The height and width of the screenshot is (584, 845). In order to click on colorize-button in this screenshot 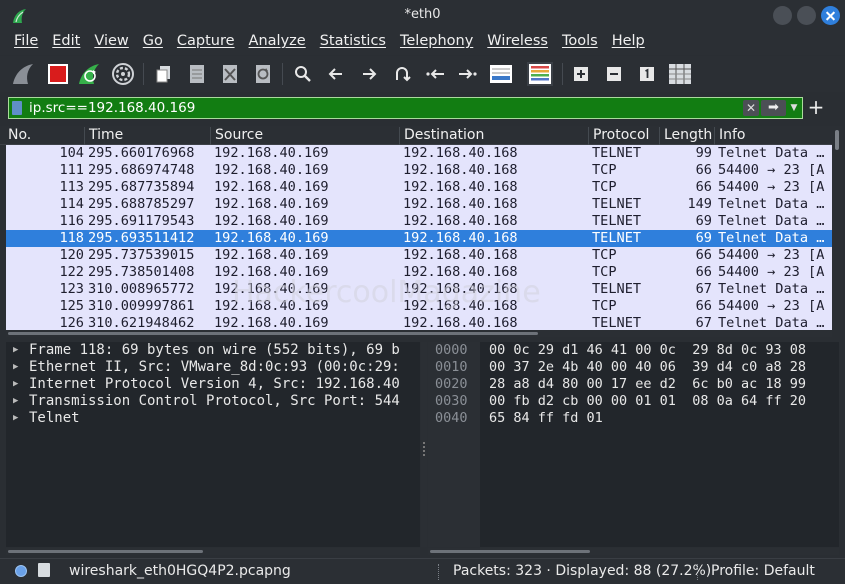, I will do `click(540, 74)`.